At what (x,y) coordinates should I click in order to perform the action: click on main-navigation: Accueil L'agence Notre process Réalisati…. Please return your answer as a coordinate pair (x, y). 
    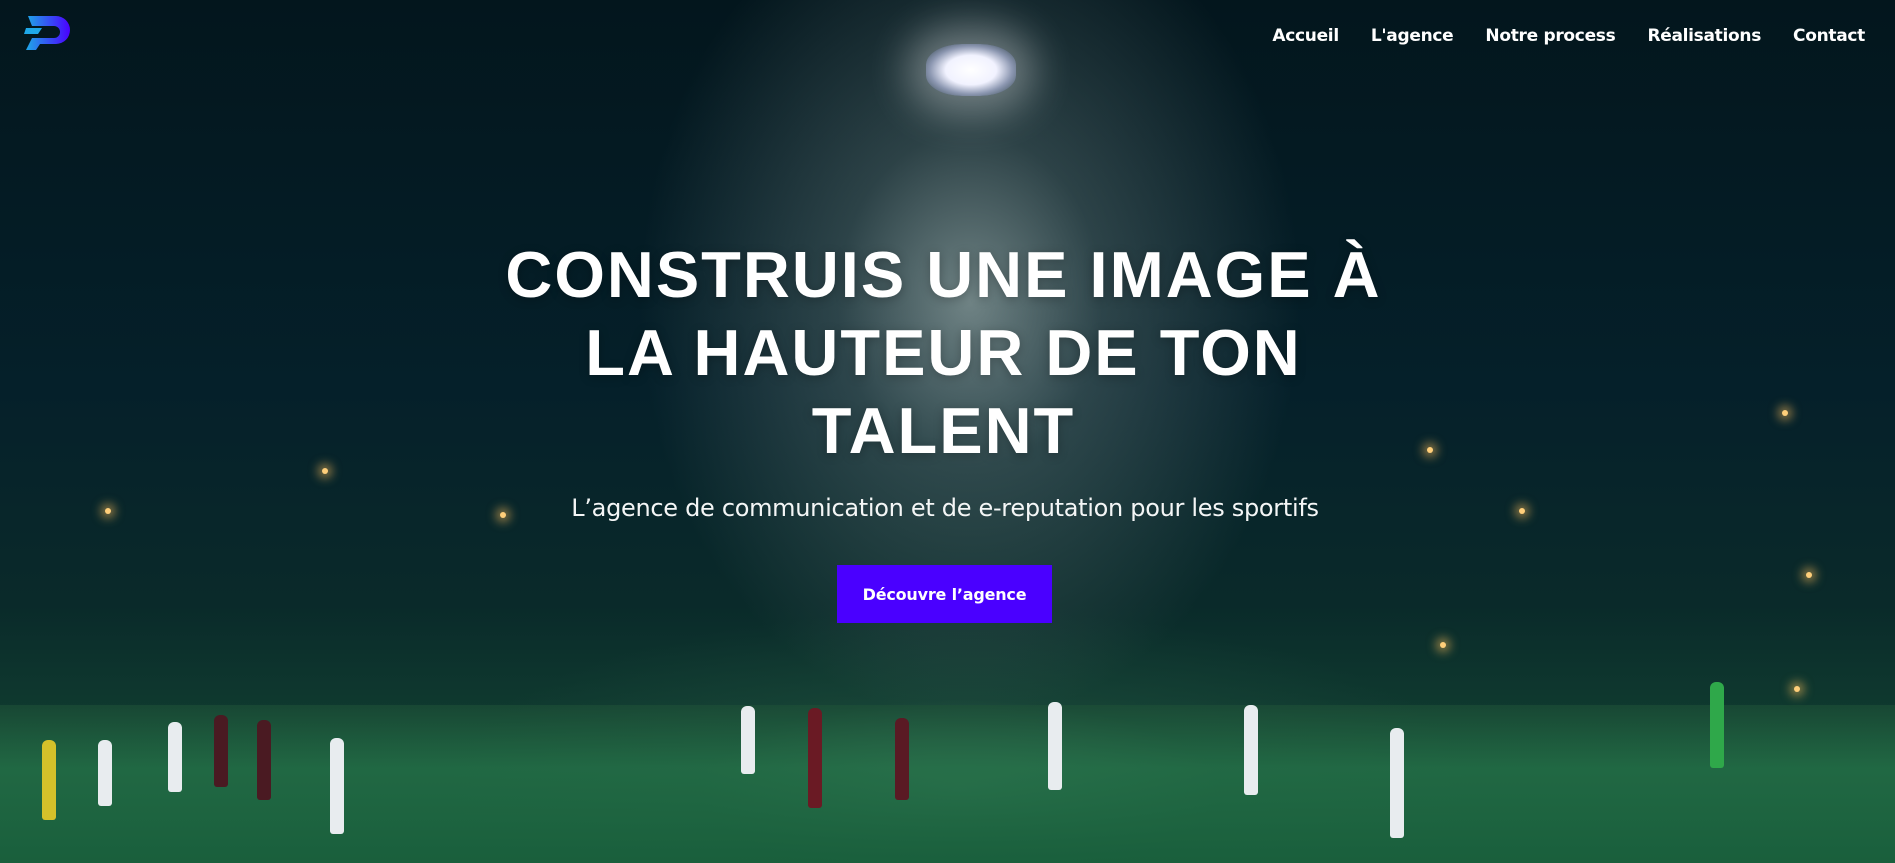
    Looking at the image, I should click on (1568, 36).